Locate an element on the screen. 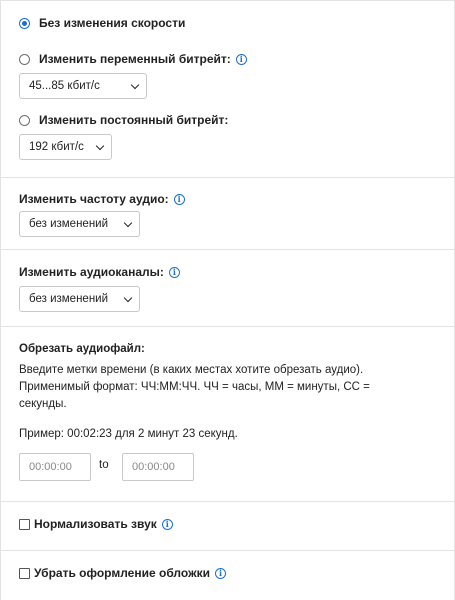  frequency-select: без изменений is located at coordinates (79, 224).